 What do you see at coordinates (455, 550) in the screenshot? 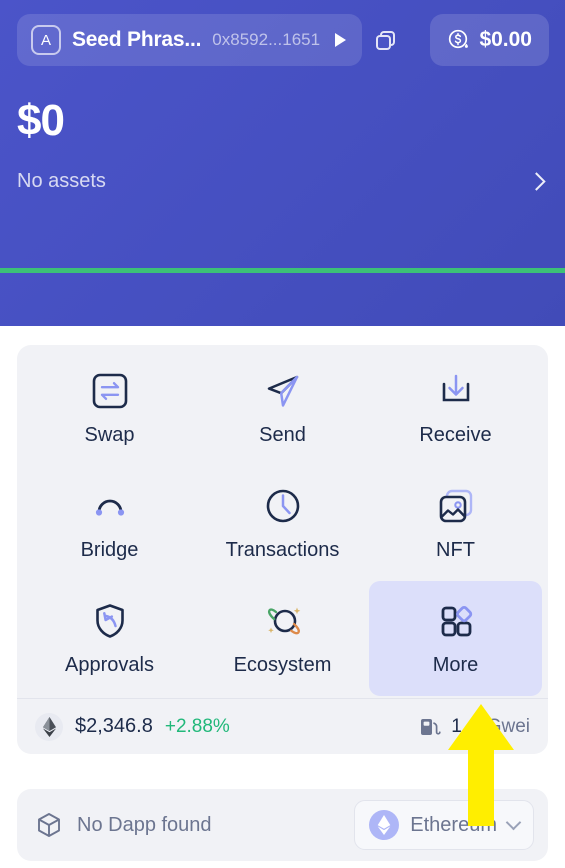
I see `action-label: NFT` at bounding box center [455, 550].